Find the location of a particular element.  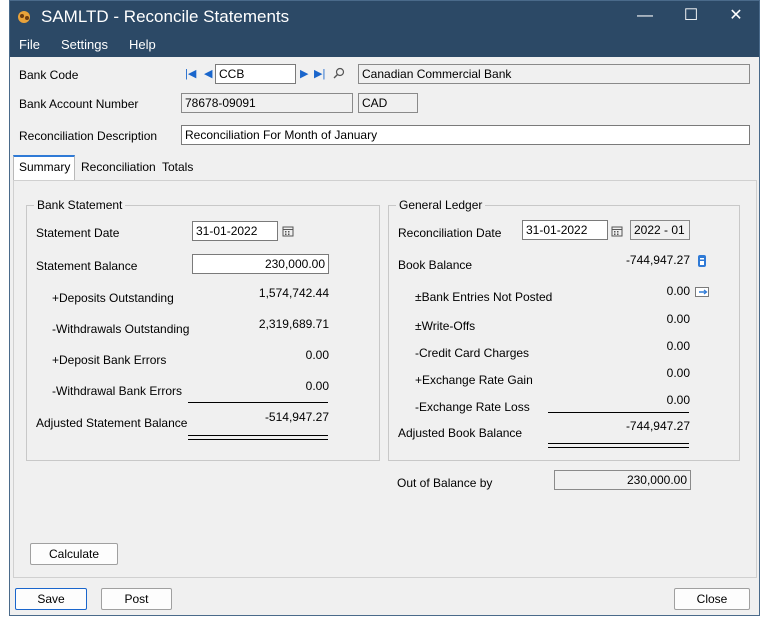

first-record-icon: |◀ is located at coordinates (190, 73).